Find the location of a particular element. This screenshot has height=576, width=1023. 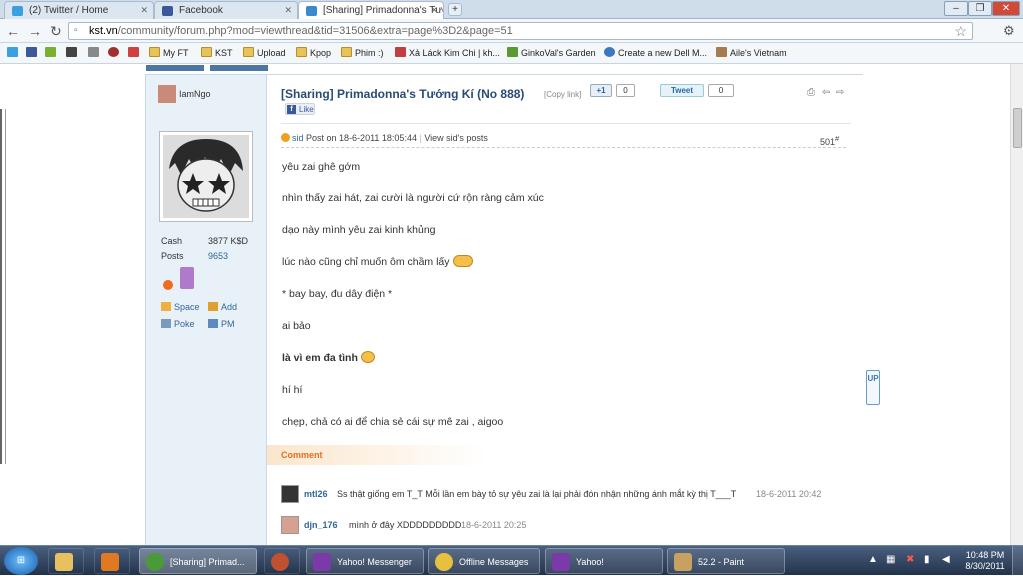

space-link: Space is located at coordinates (180, 307).